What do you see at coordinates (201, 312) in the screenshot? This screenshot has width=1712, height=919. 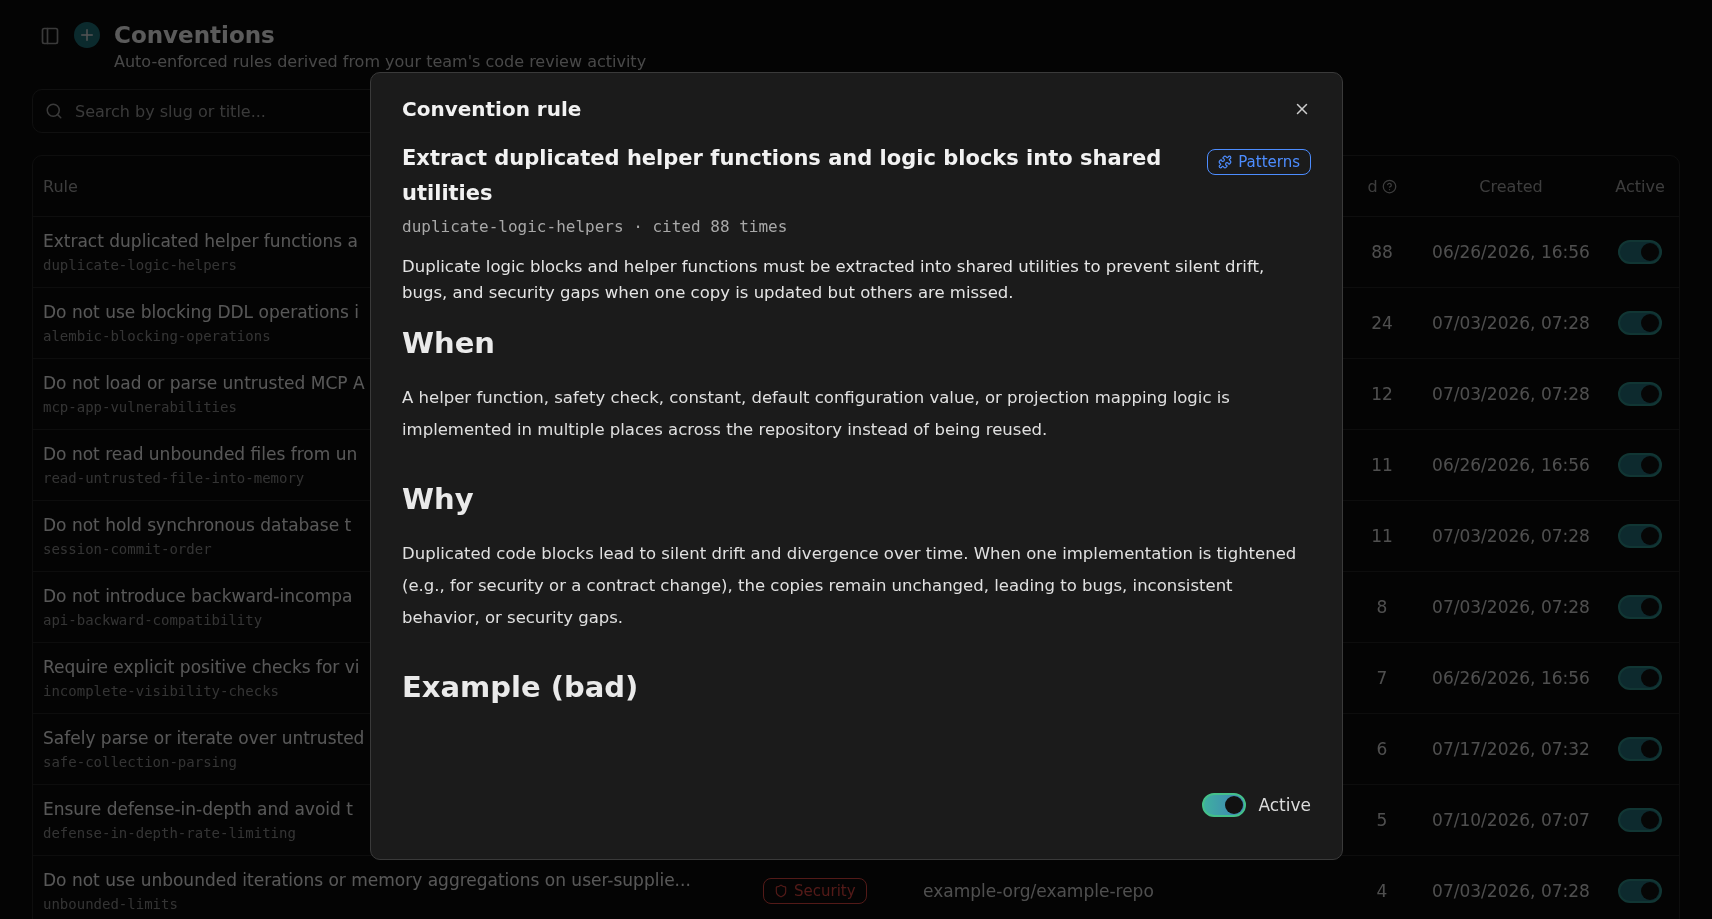 I see `rule-title: Do not use blocking DDL operations i` at bounding box center [201, 312].